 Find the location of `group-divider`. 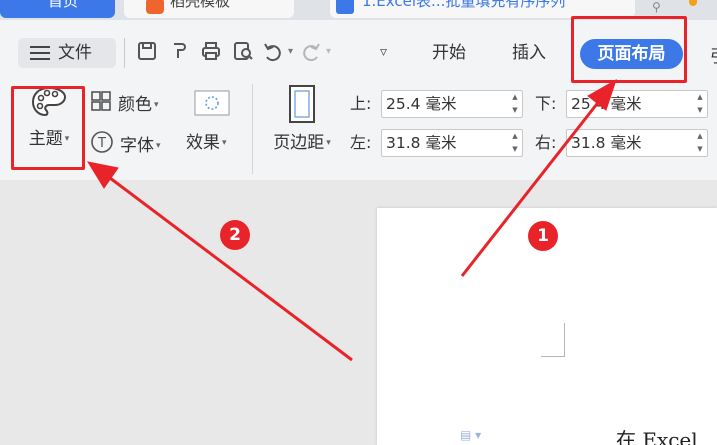

group-divider is located at coordinates (252, 129).